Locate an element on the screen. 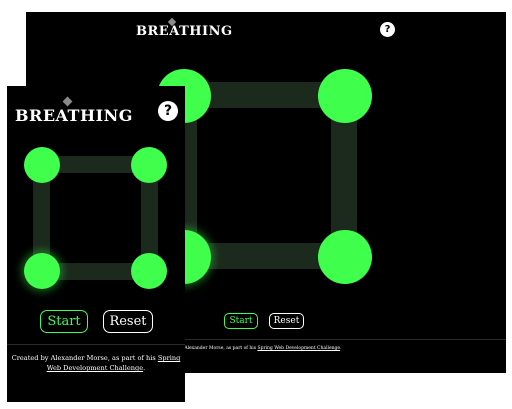 This screenshot has width=512, height=409. footer-divider is located at coordinates (96, 344).